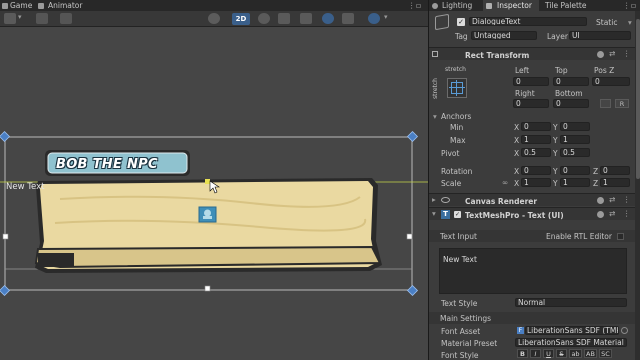  Describe the element at coordinates (561, 353) in the screenshot. I see `strikethrough-button: S` at that location.